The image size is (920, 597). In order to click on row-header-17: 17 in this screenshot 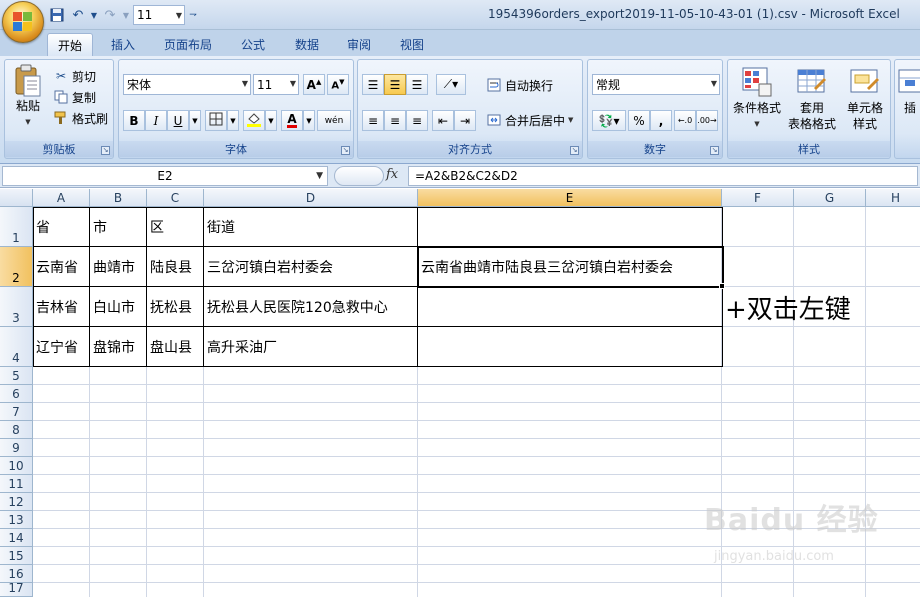, I will do `click(16, 589)`.